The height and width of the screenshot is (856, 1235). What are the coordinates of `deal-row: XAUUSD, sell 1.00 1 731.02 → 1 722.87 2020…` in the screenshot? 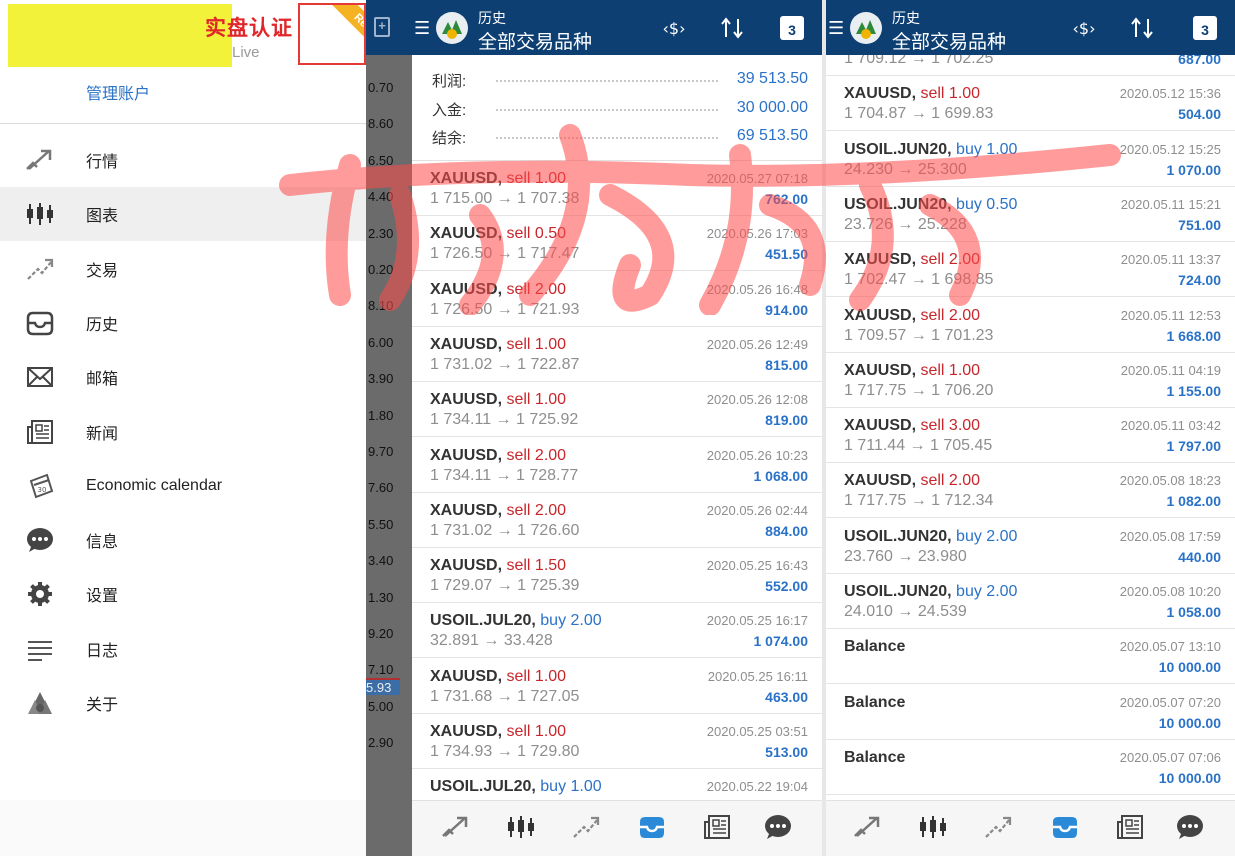 It's located at (617, 354).